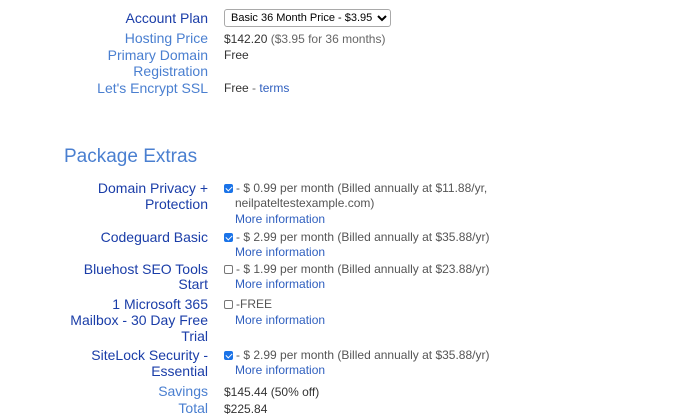 The height and width of the screenshot is (420, 700). What do you see at coordinates (160, 304) in the screenshot?
I see `extra-microsoft365-label-line1: 1 Microsoft 365` at bounding box center [160, 304].